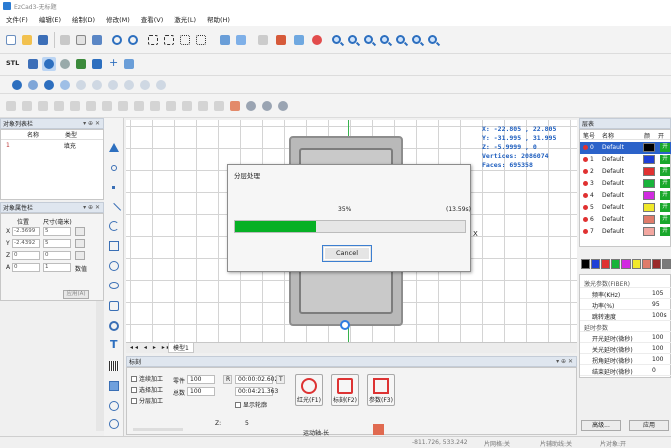 This screenshot has height=448, width=671. Describe the element at coordinates (235, 106) in the screenshot. I see `hatch-icon` at that location.